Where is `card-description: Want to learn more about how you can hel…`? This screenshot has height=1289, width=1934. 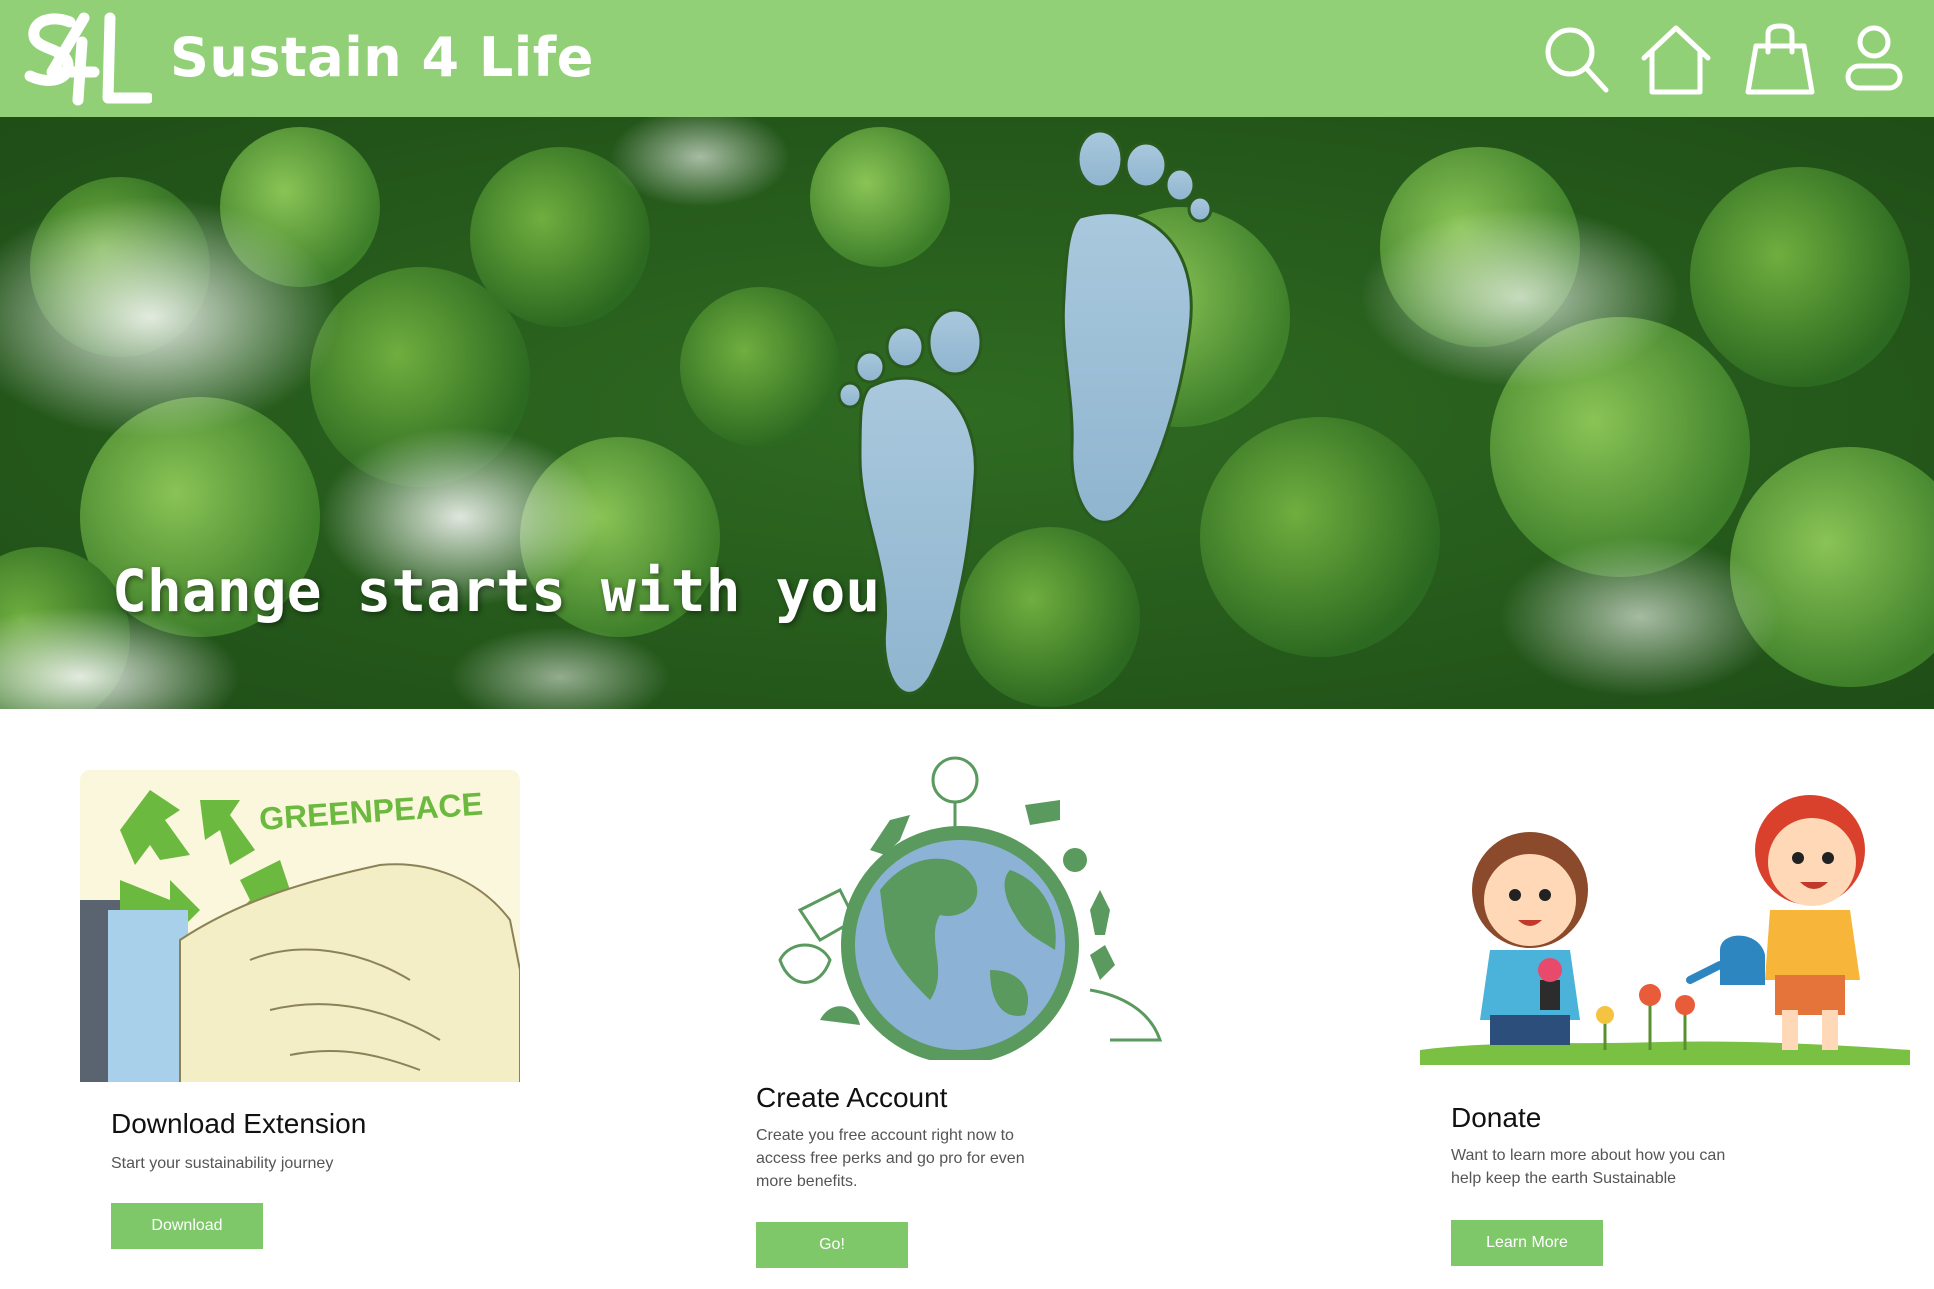 card-description: Want to learn more about how you can hel… is located at coordinates (1588, 1167).